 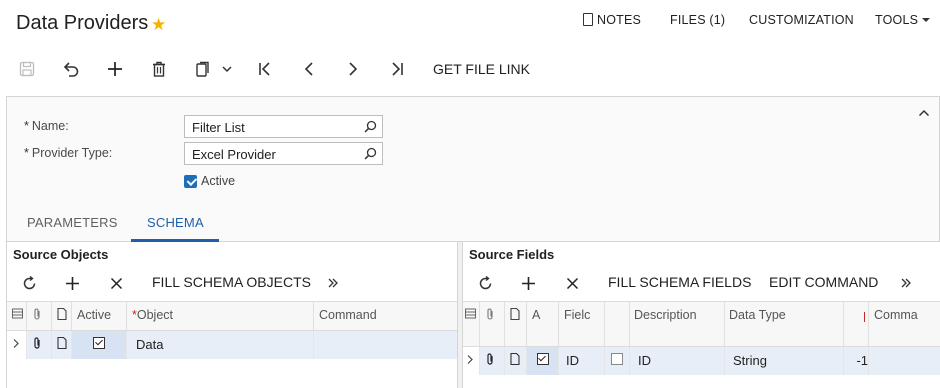 I want to click on table-row: ID ID String -1, so click(x=701, y=361).